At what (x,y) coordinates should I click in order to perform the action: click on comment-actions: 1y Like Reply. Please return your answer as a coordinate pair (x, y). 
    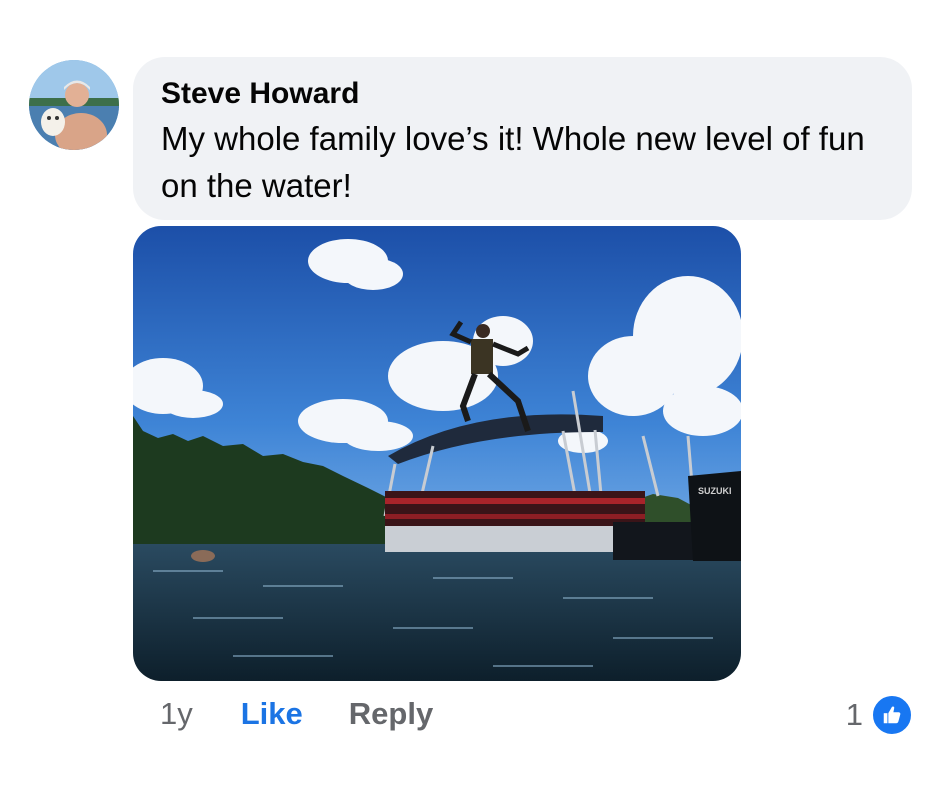
    Looking at the image, I should click on (296, 714).